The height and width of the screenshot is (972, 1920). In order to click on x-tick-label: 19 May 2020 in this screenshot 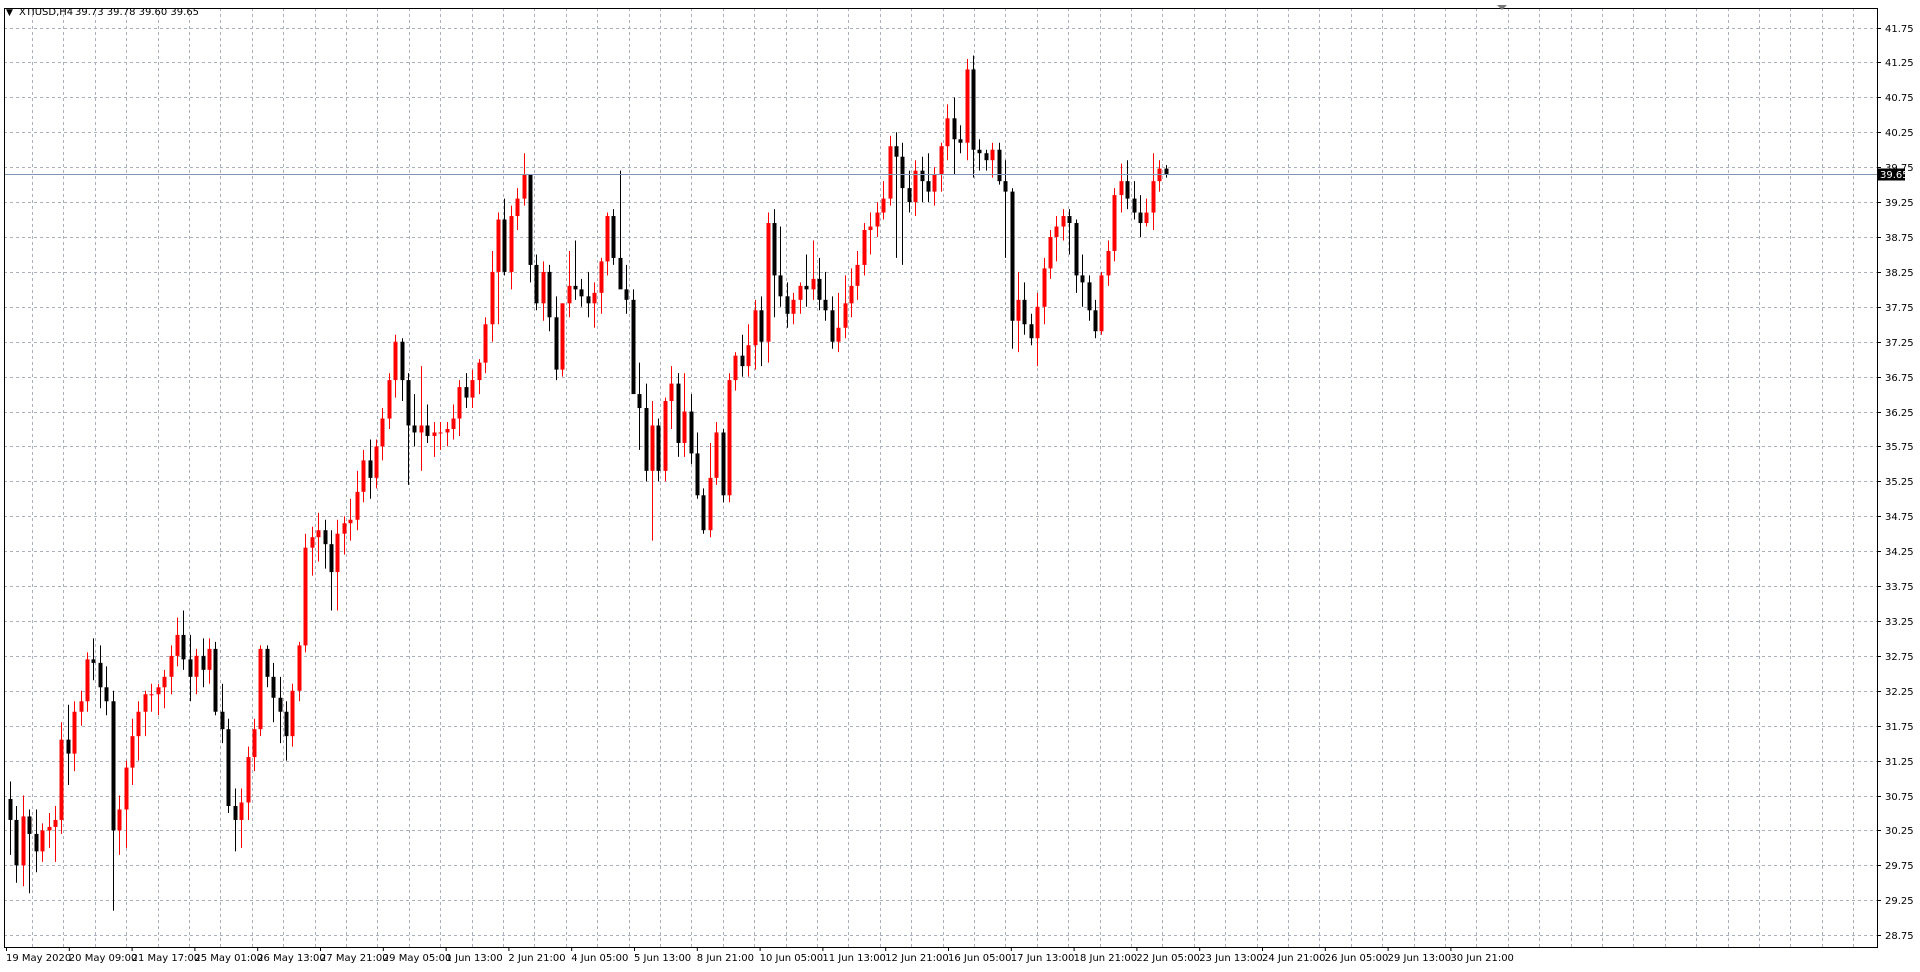, I will do `click(38, 958)`.